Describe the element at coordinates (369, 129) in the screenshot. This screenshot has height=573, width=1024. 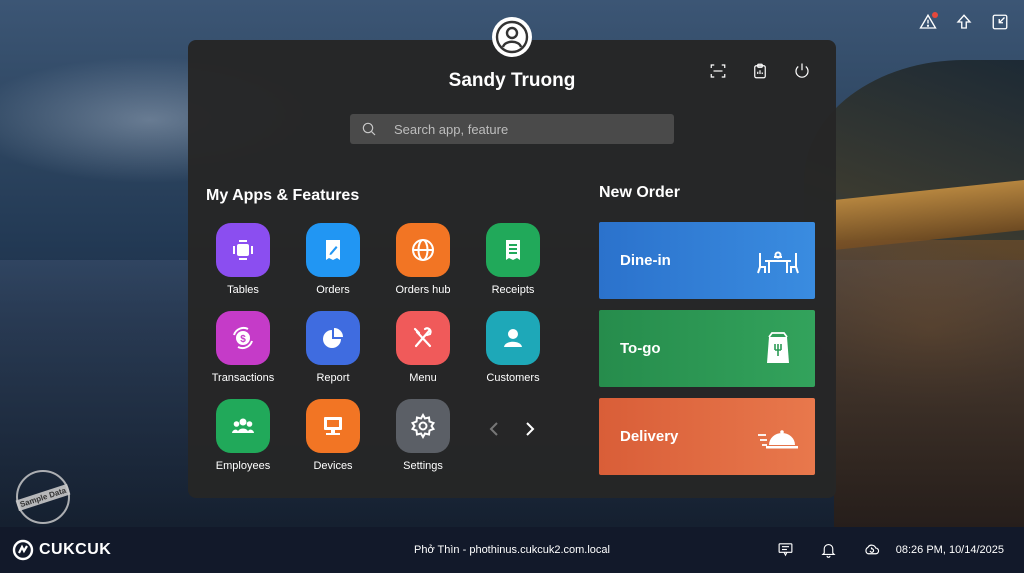
I see `search-icon` at that location.